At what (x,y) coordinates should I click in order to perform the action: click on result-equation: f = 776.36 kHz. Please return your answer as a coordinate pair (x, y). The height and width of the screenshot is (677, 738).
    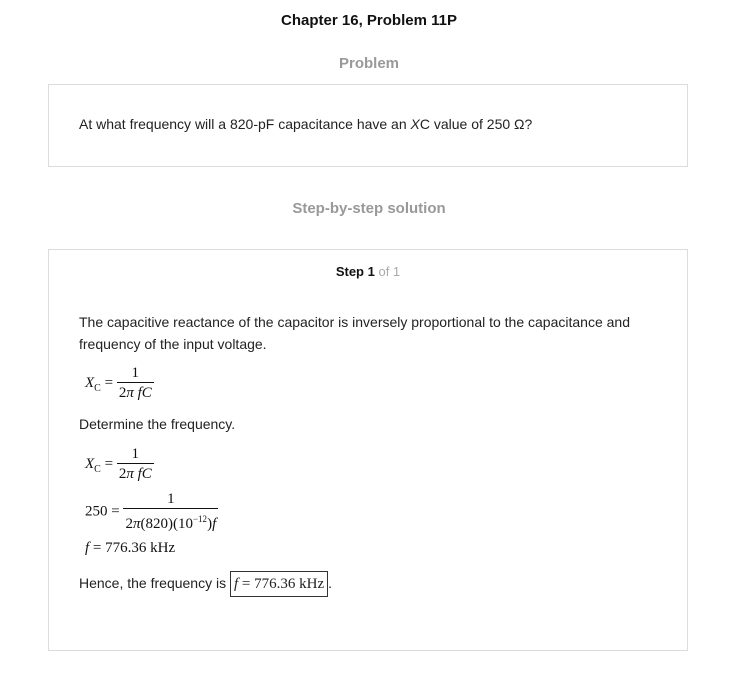
    Looking at the image, I should click on (130, 548).